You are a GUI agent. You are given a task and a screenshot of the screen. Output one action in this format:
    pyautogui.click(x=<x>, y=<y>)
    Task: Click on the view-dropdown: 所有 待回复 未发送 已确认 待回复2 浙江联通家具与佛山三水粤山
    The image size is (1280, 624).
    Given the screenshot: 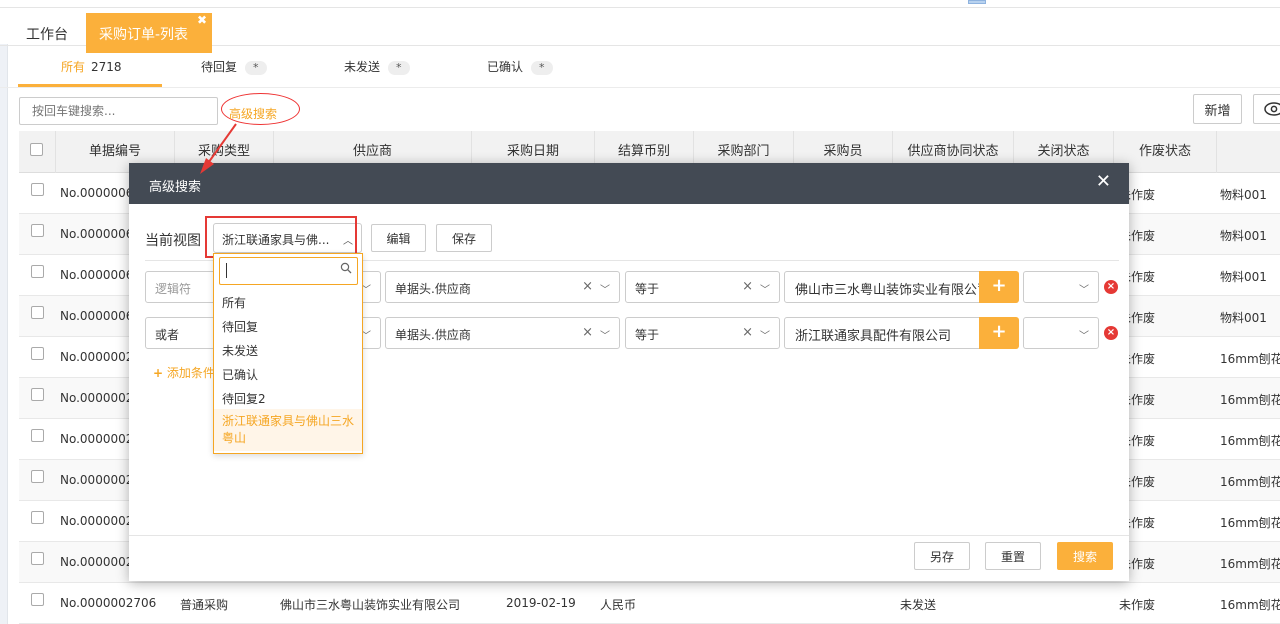 What is the action you would take?
    pyautogui.click(x=288, y=353)
    